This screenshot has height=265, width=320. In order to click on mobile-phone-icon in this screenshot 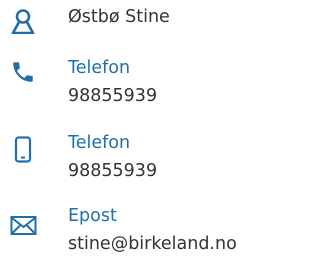, I will do `click(23, 149)`.